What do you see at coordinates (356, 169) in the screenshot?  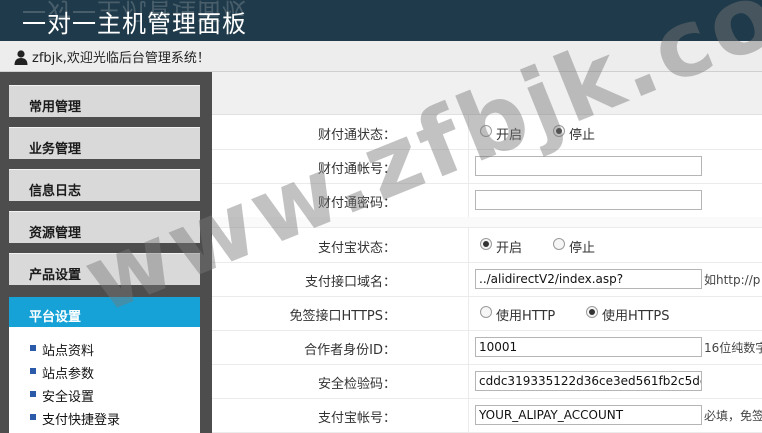 I see `field-label: 财付通帐号：` at bounding box center [356, 169].